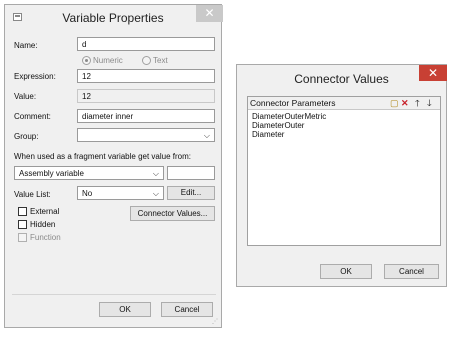 The width and height of the screenshot is (458, 338). I want to click on value-list-value: No, so click(87, 193).